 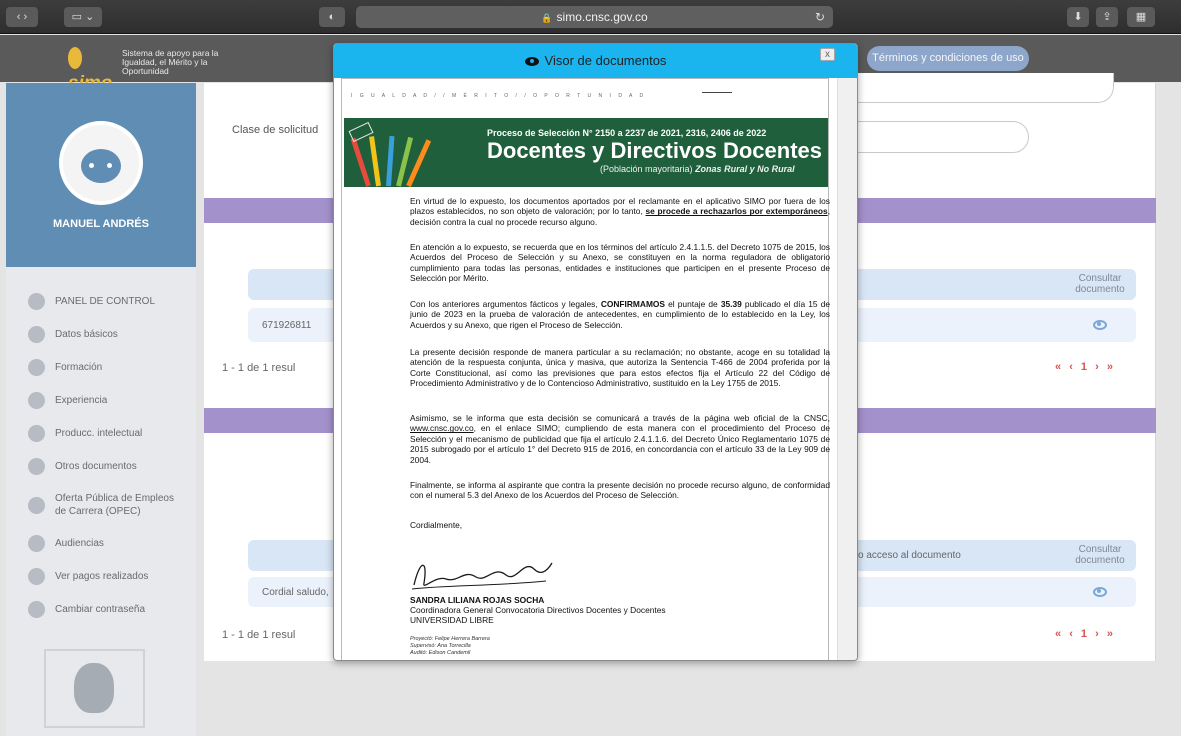 What do you see at coordinates (36, 505) in the screenshot?
I see `offer-icon` at bounding box center [36, 505].